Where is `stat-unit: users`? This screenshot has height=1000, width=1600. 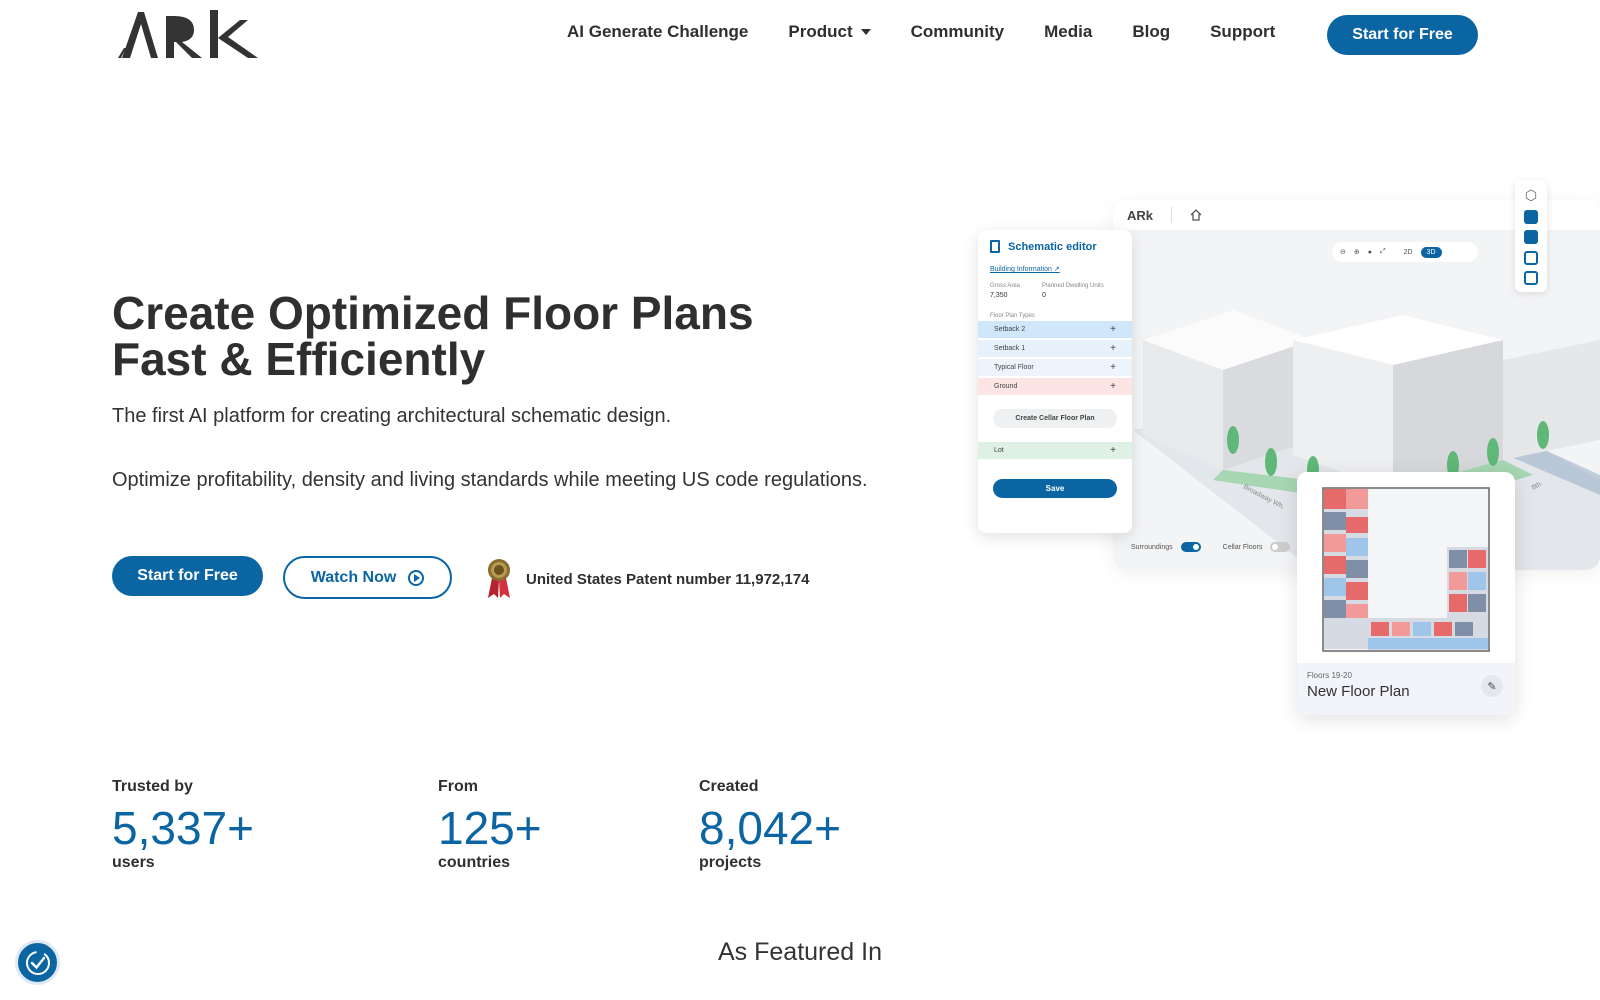 stat-unit: users is located at coordinates (133, 862).